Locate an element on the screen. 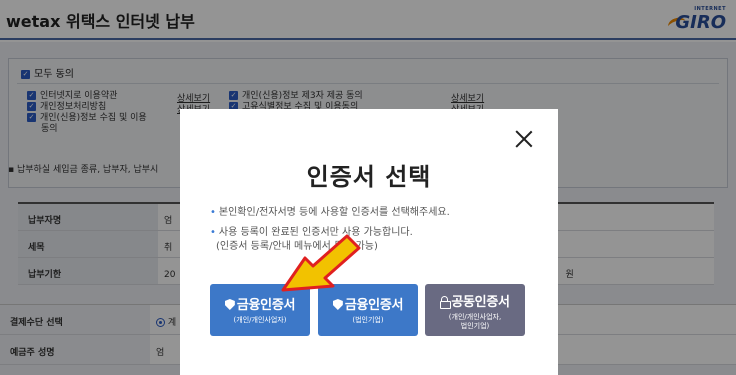  annotation-arrow-icon is located at coordinates (321, 263).